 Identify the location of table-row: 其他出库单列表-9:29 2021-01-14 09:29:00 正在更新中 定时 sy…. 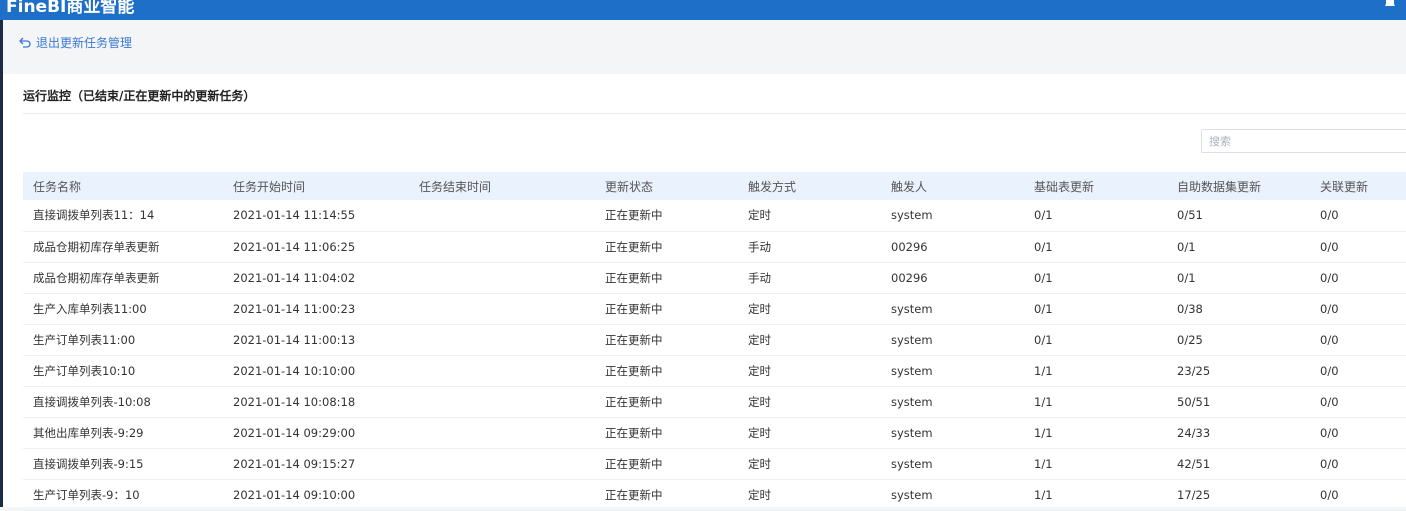
(714, 432).